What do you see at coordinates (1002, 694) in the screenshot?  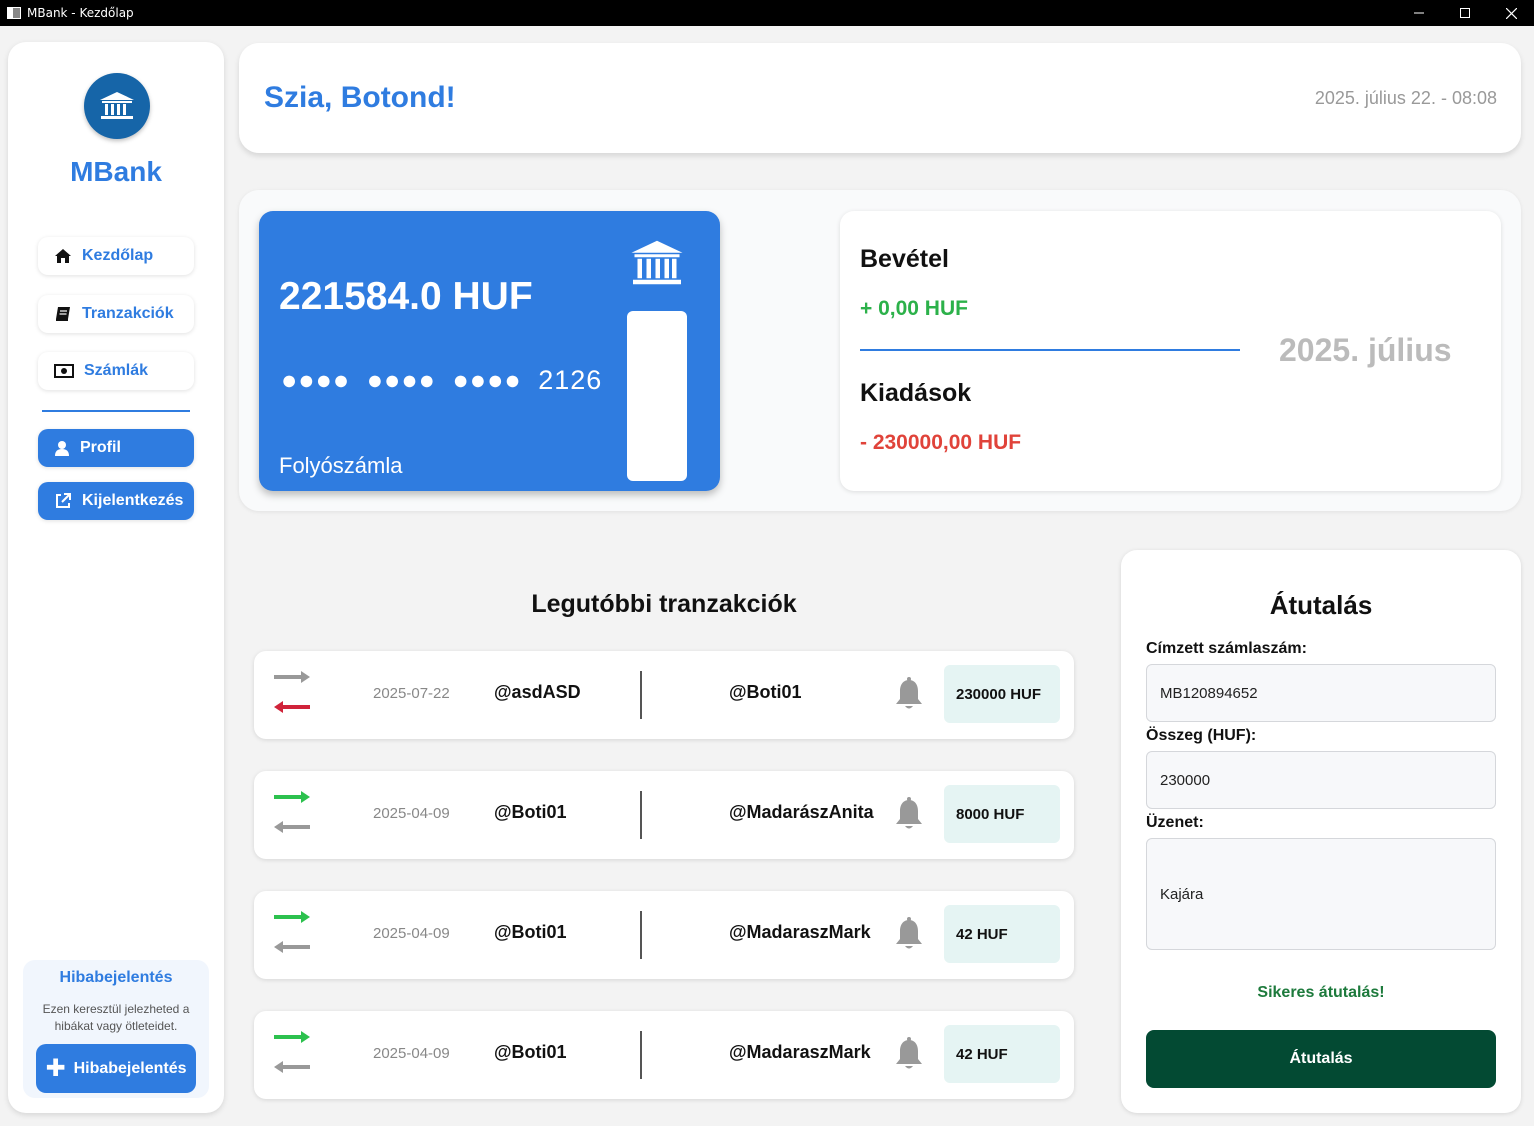 I see `transaction-amount: 230000 HUF` at bounding box center [1002, 694].